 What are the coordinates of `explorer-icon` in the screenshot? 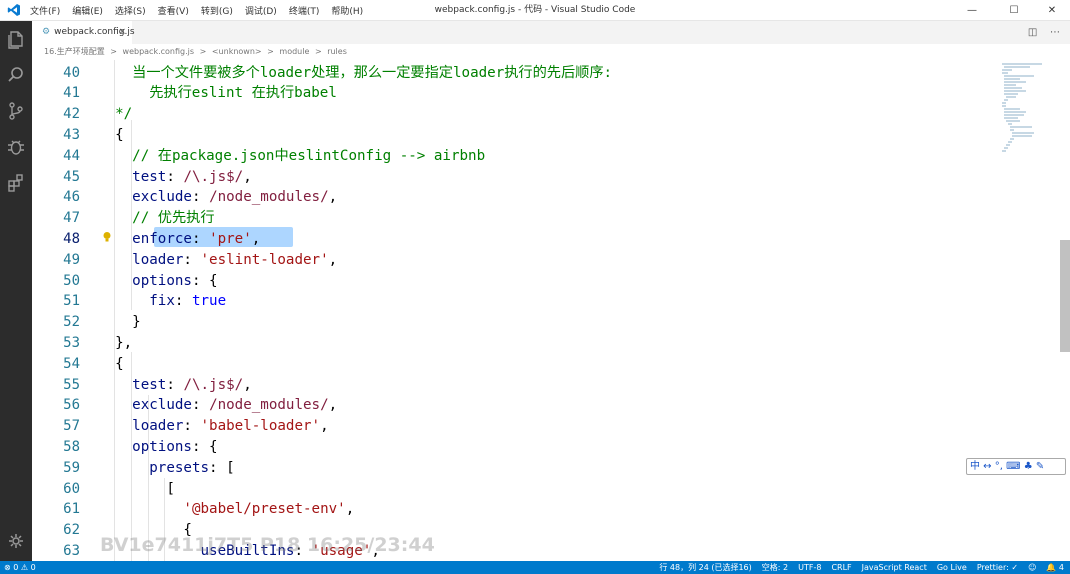 It's located at (16, 39).